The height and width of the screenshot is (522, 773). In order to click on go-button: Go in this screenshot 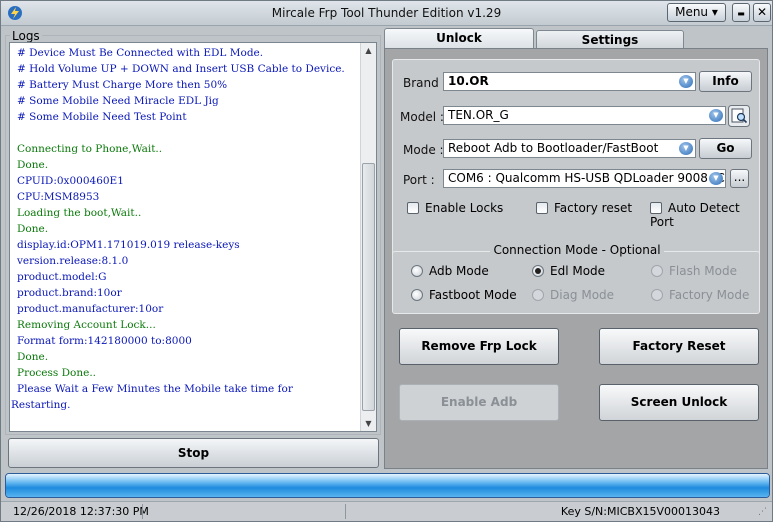, I will do `click(725, 148)`.